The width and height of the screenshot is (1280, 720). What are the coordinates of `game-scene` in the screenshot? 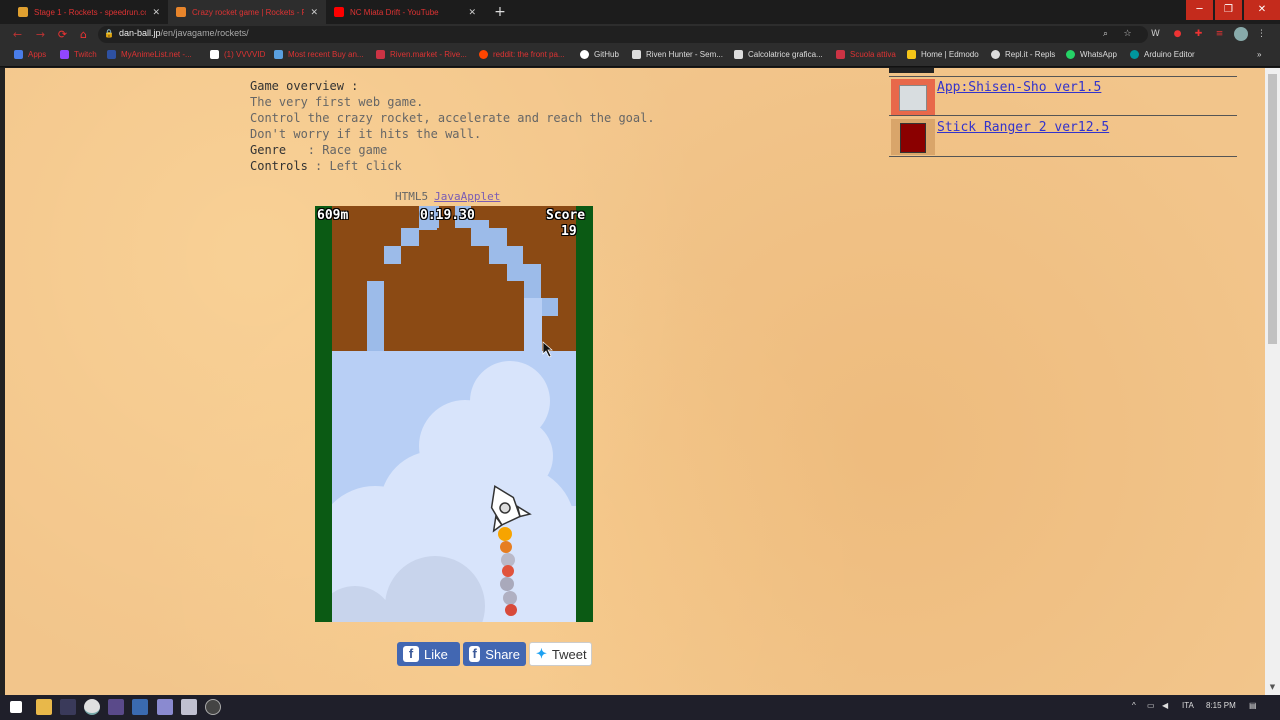 It's located at (454, 414).